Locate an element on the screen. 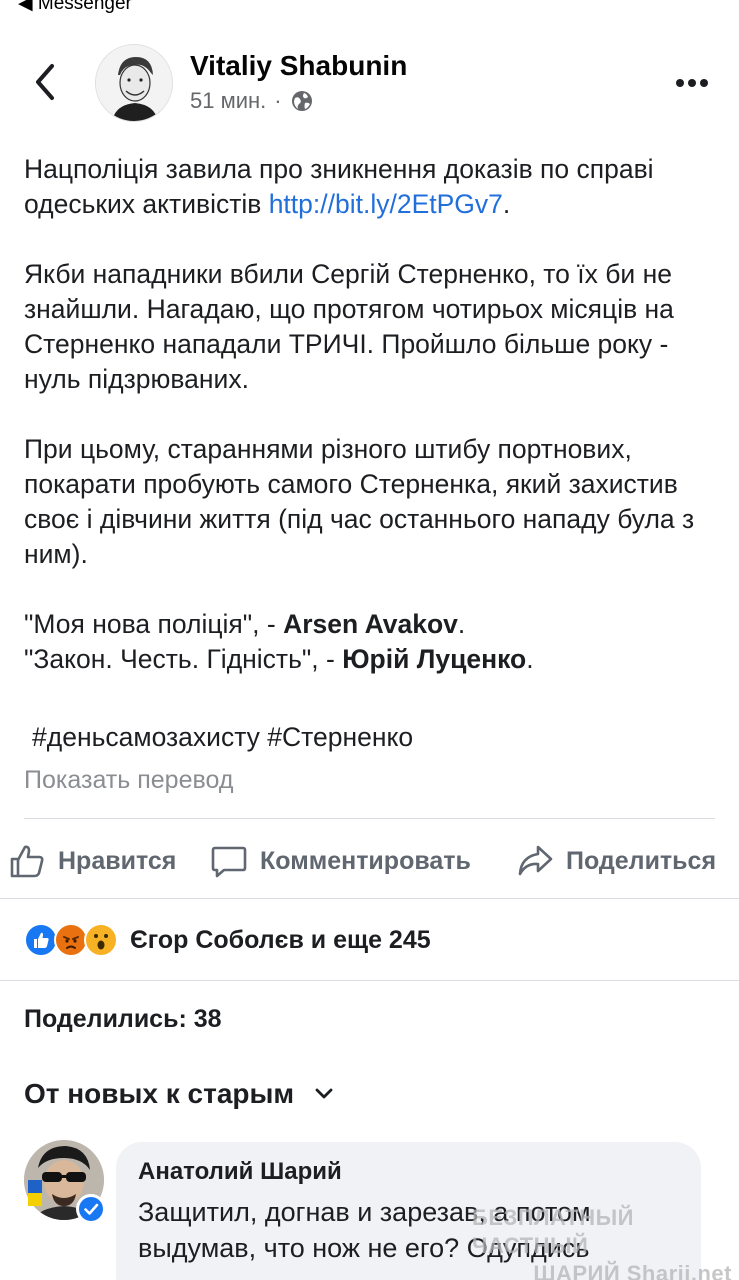 This screenshot has width=739, height=1280. ellipsis-icon is located at coordinates (692, 83).